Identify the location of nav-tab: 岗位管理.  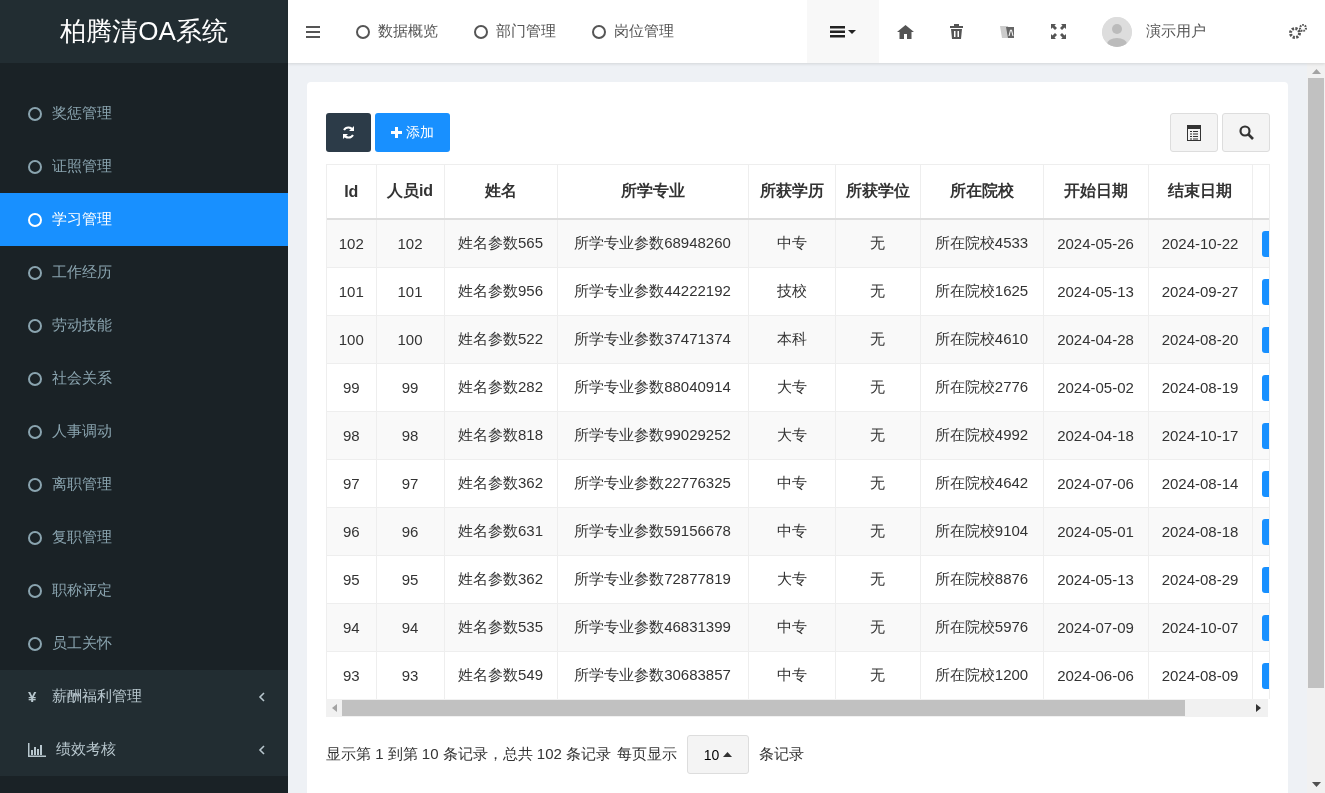
(633, 31).